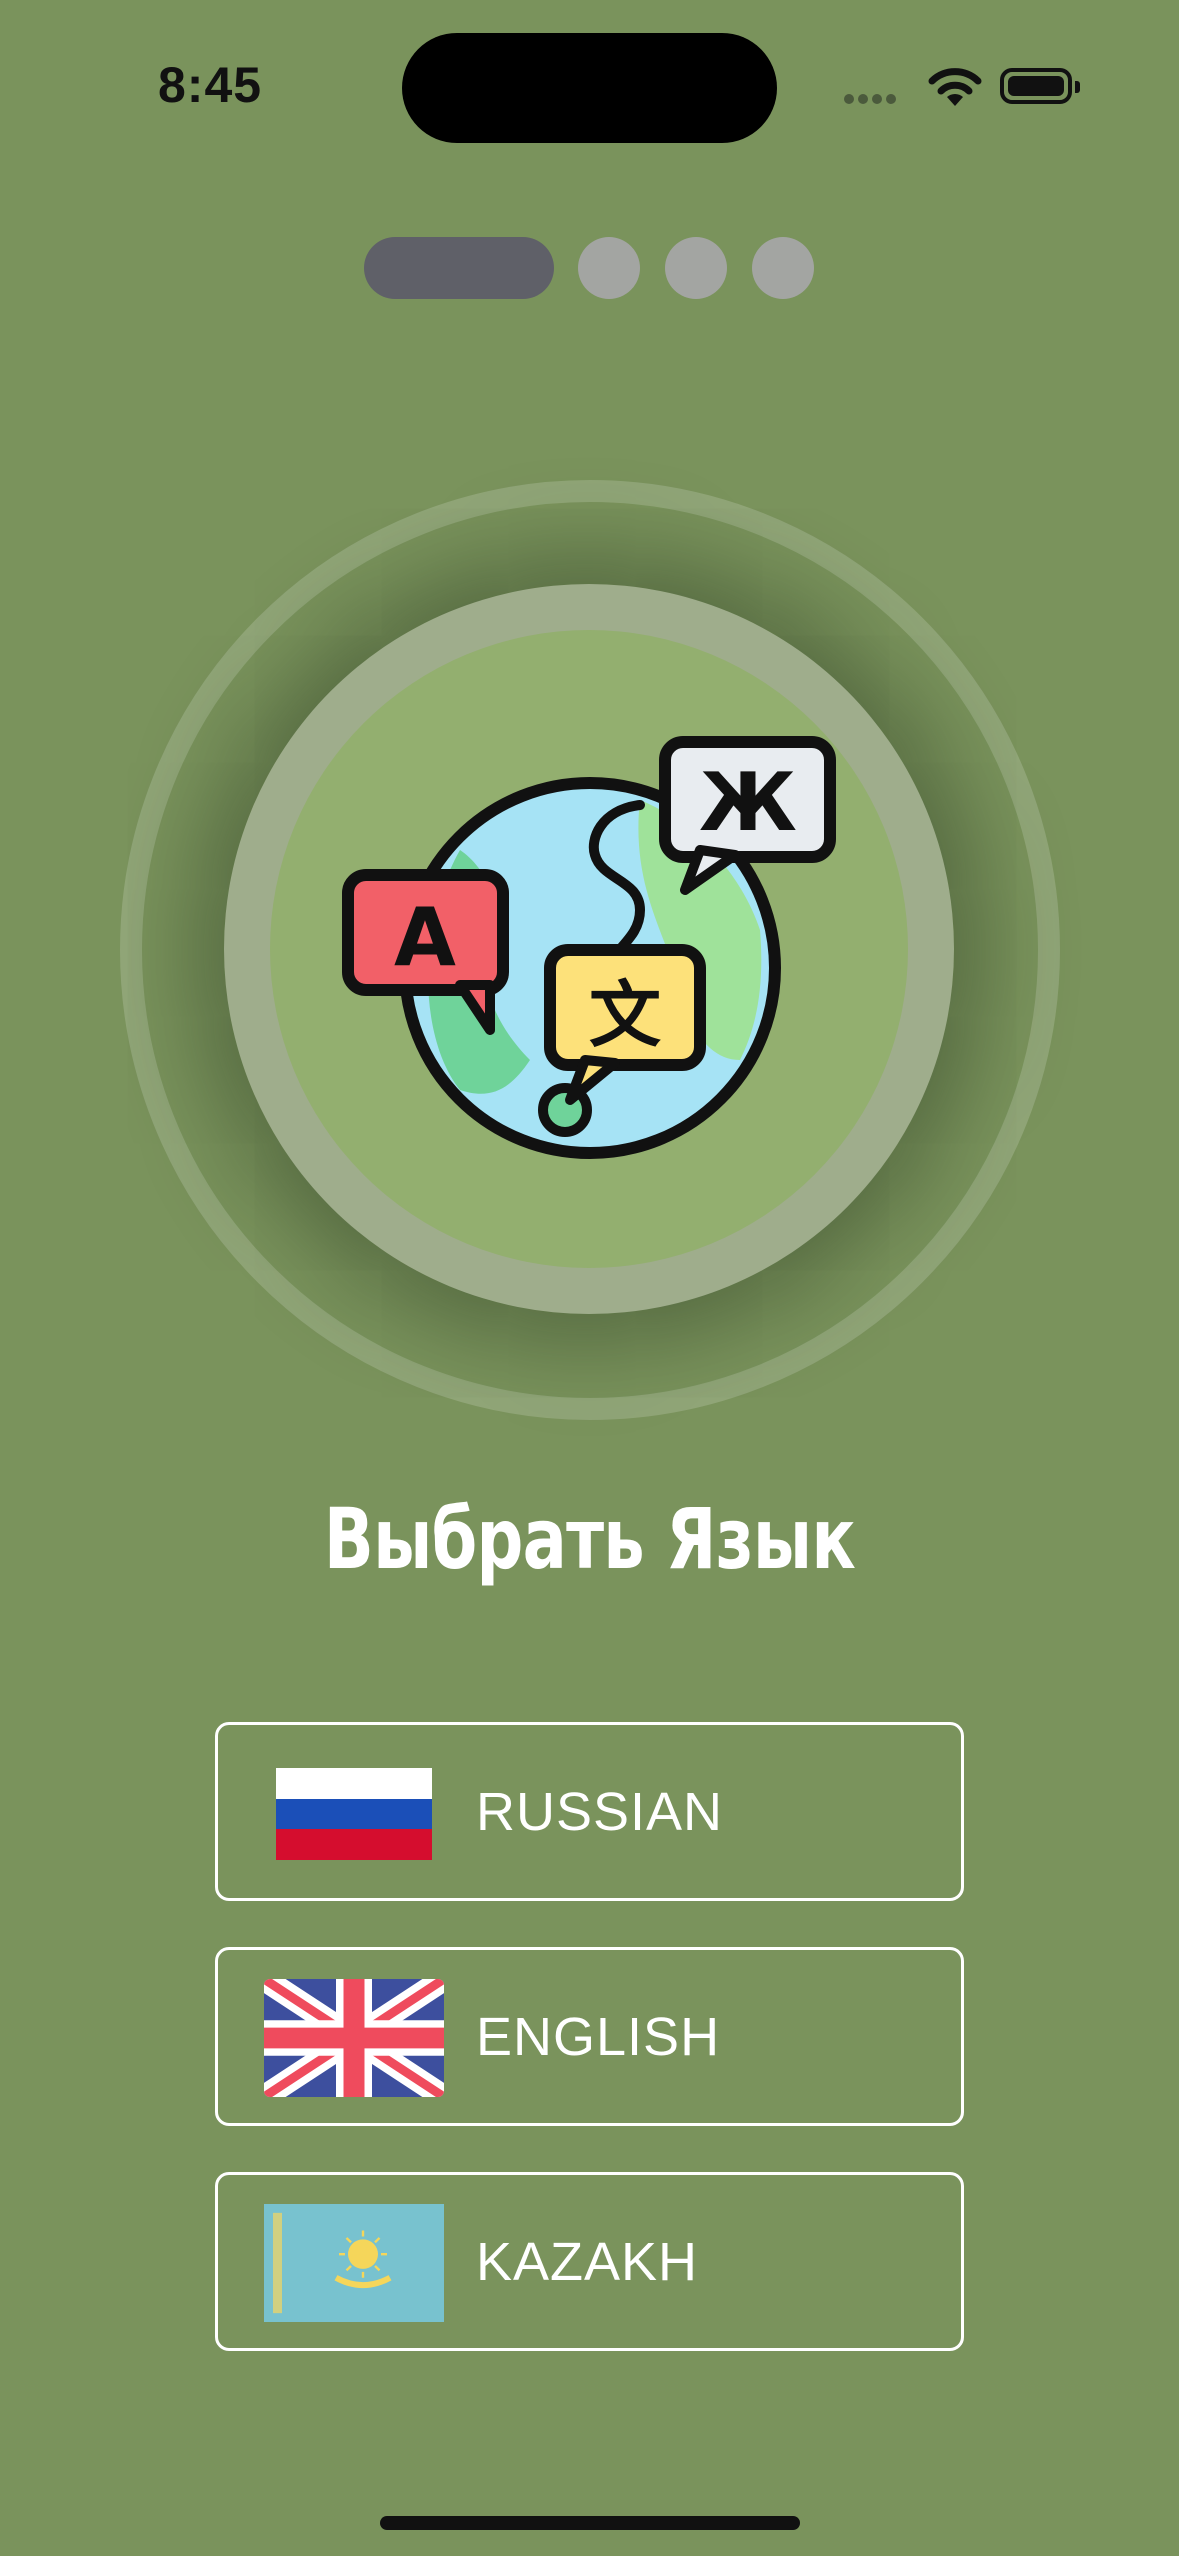 This screenshot has width=1179, height=2556. Describe the element at coordinates (748, 802) in the screenshot. I see `bubble-letter-zhe: Ж` at that location.